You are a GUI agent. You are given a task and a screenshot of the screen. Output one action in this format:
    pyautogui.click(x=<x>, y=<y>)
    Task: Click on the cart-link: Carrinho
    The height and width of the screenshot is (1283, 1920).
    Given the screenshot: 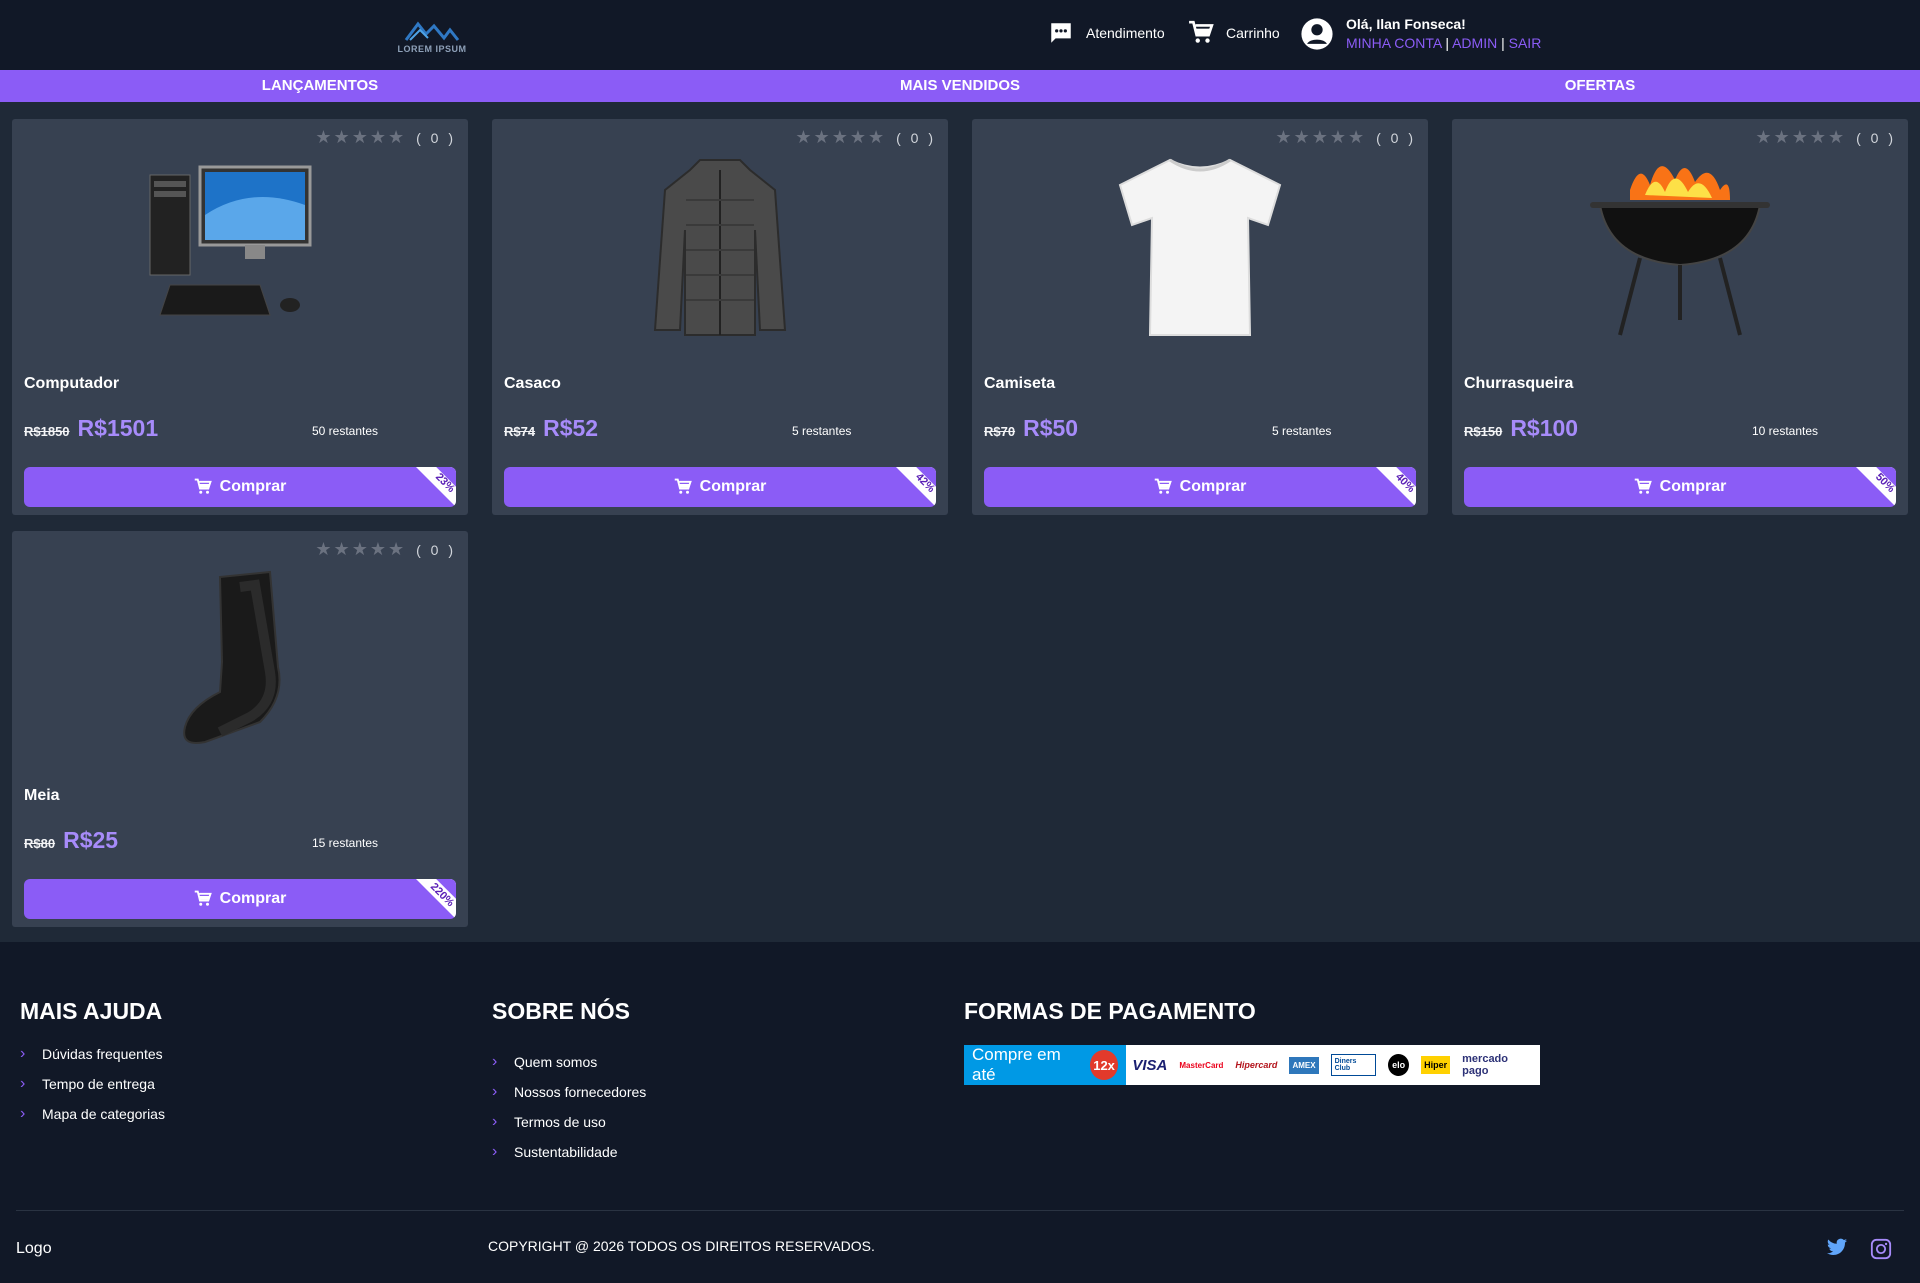 What is the action you would take?
    pyautogui.click(x=1234, y=33)
    